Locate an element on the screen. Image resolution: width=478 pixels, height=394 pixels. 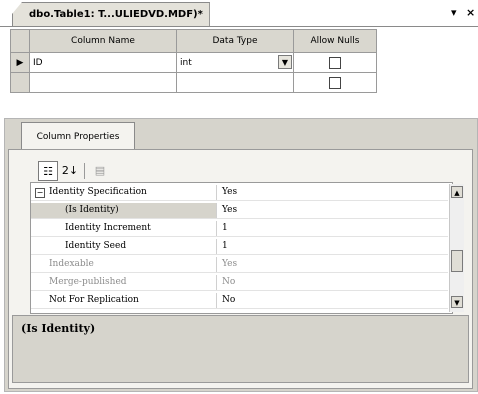
grid-corner-cell is located at coordinates (20, 41).